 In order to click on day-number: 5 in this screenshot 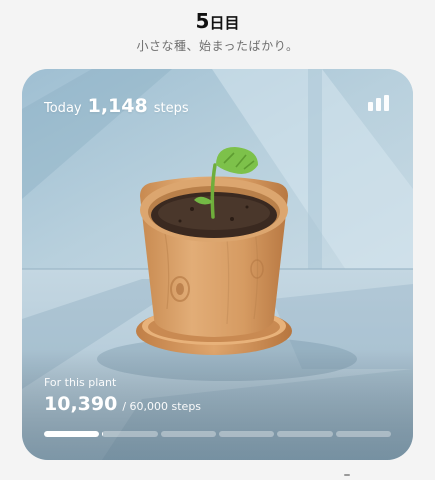, I will do `click(202, 21)`.